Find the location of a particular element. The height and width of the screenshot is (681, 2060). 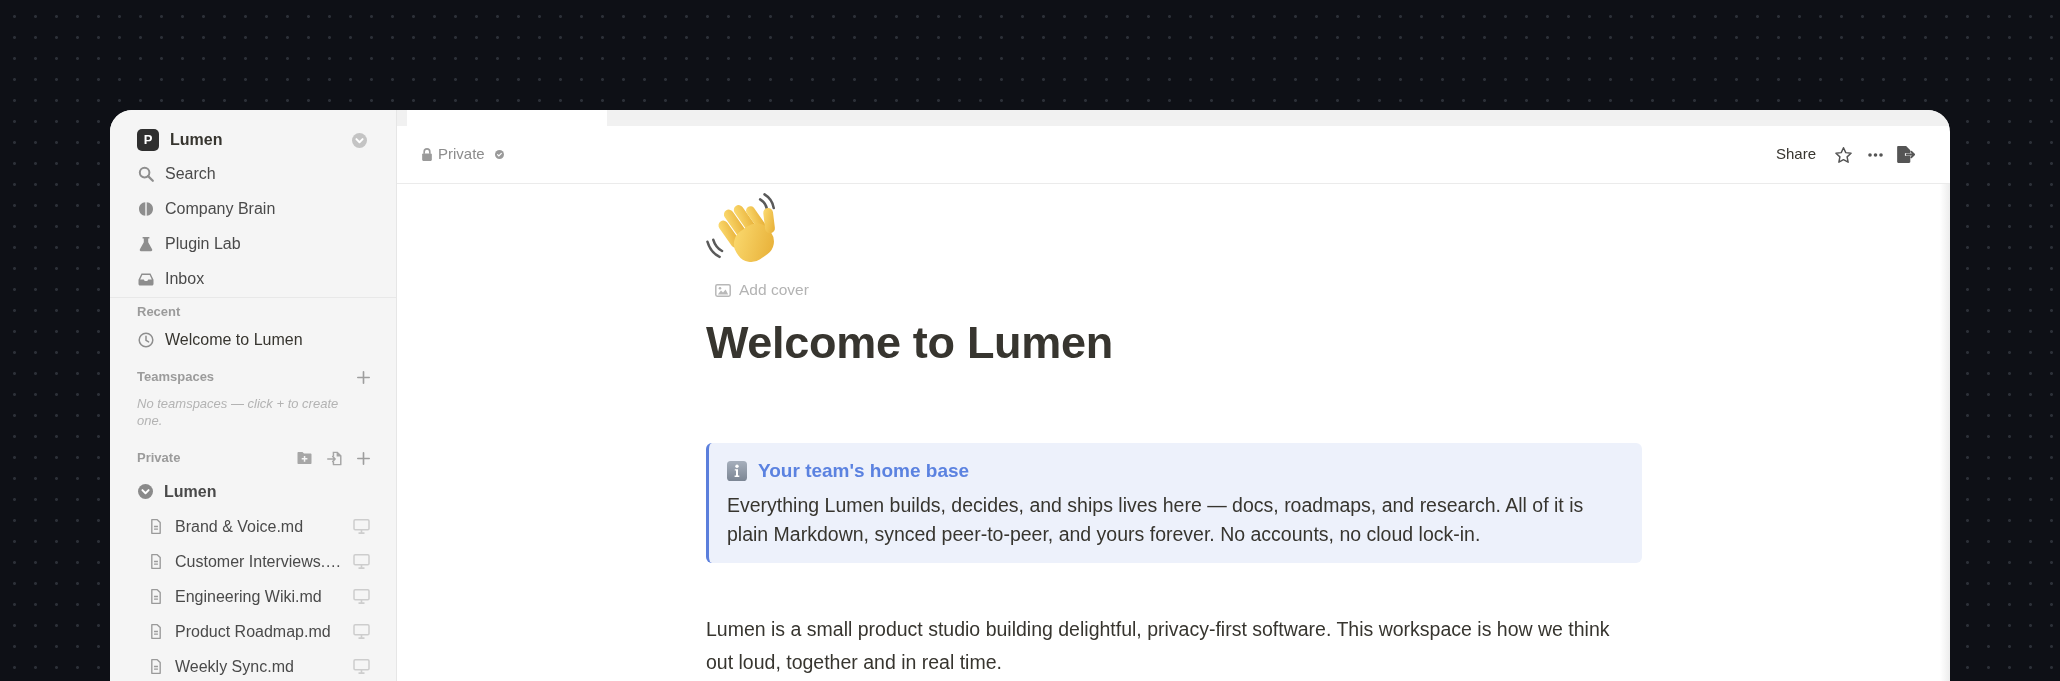

sidebar-page: Engineering Wiki.md is located at coordinates (236, 596).